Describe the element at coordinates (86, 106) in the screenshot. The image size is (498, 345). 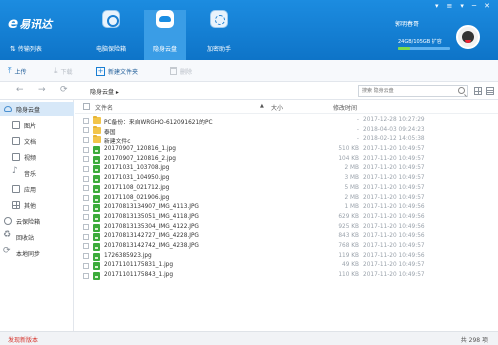
I see `select-all-checkbox` at that location.